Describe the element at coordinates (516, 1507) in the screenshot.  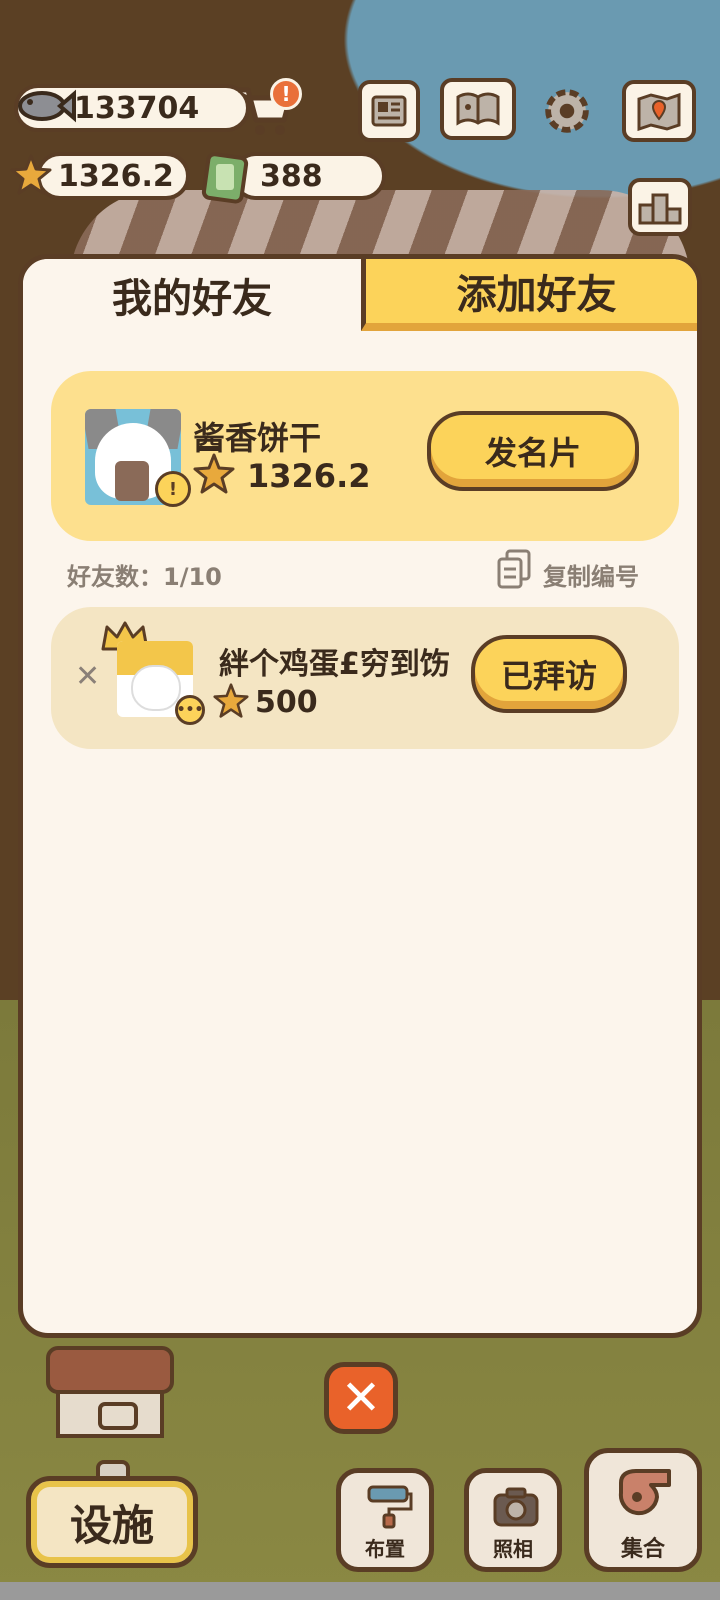
I see `camera-icon` at that location.